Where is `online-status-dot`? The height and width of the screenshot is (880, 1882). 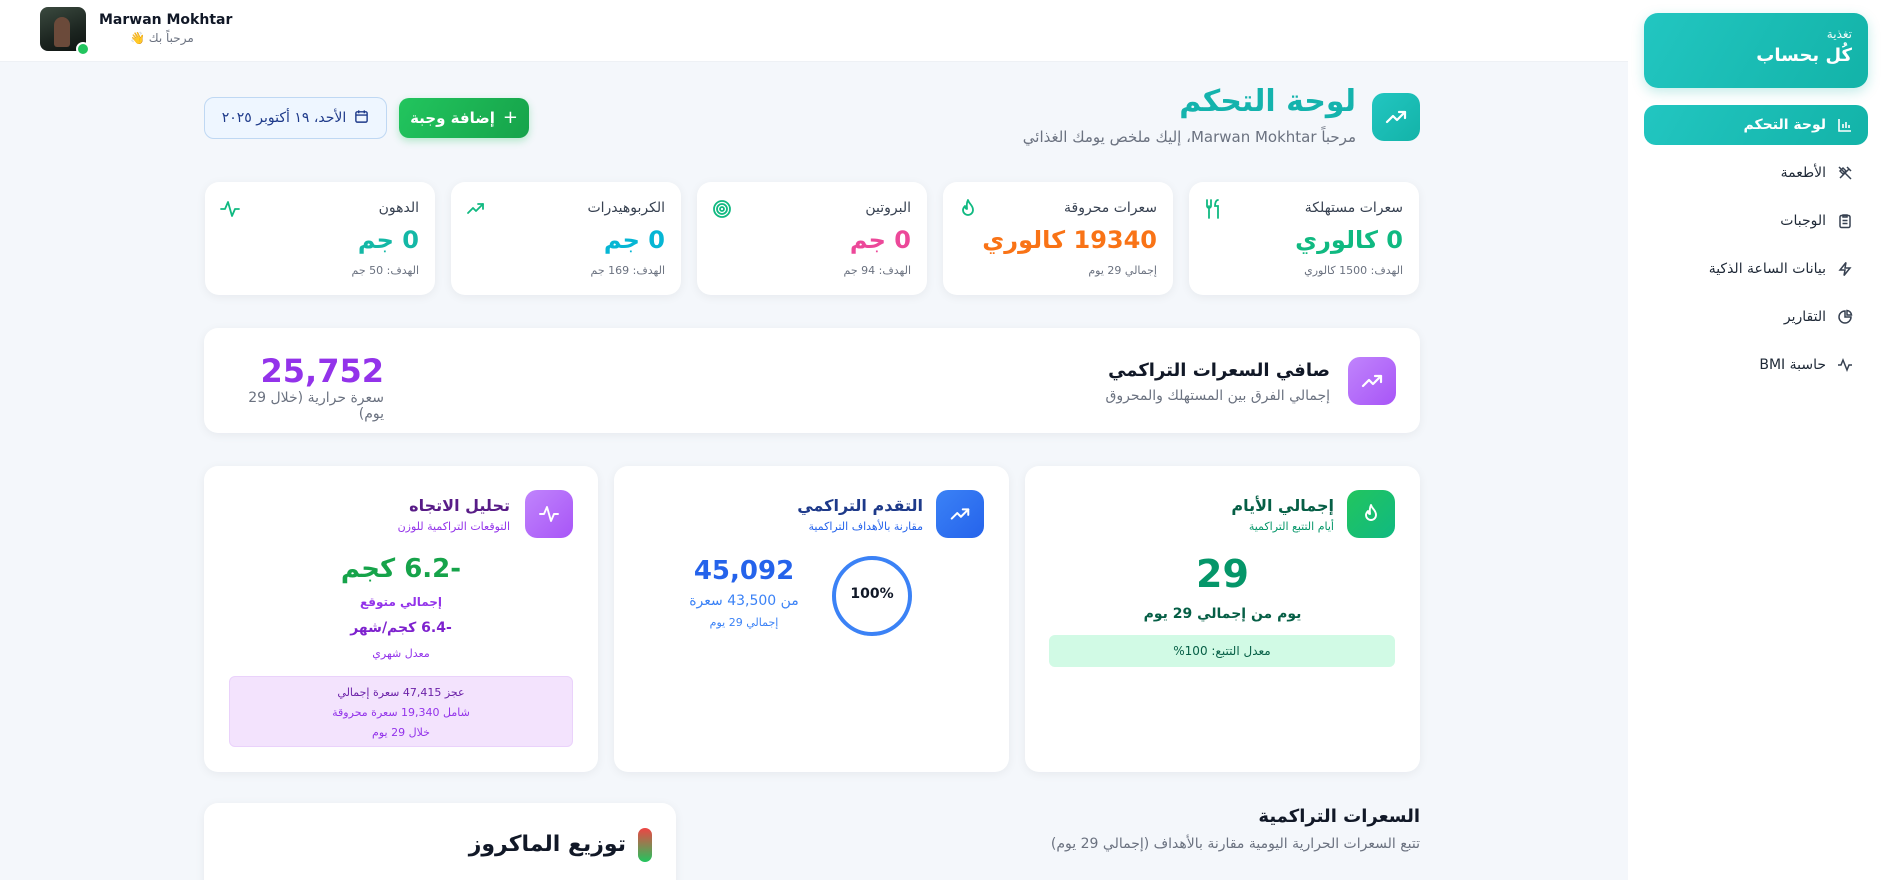
online-status-dot is located at coordinates (83, 49).